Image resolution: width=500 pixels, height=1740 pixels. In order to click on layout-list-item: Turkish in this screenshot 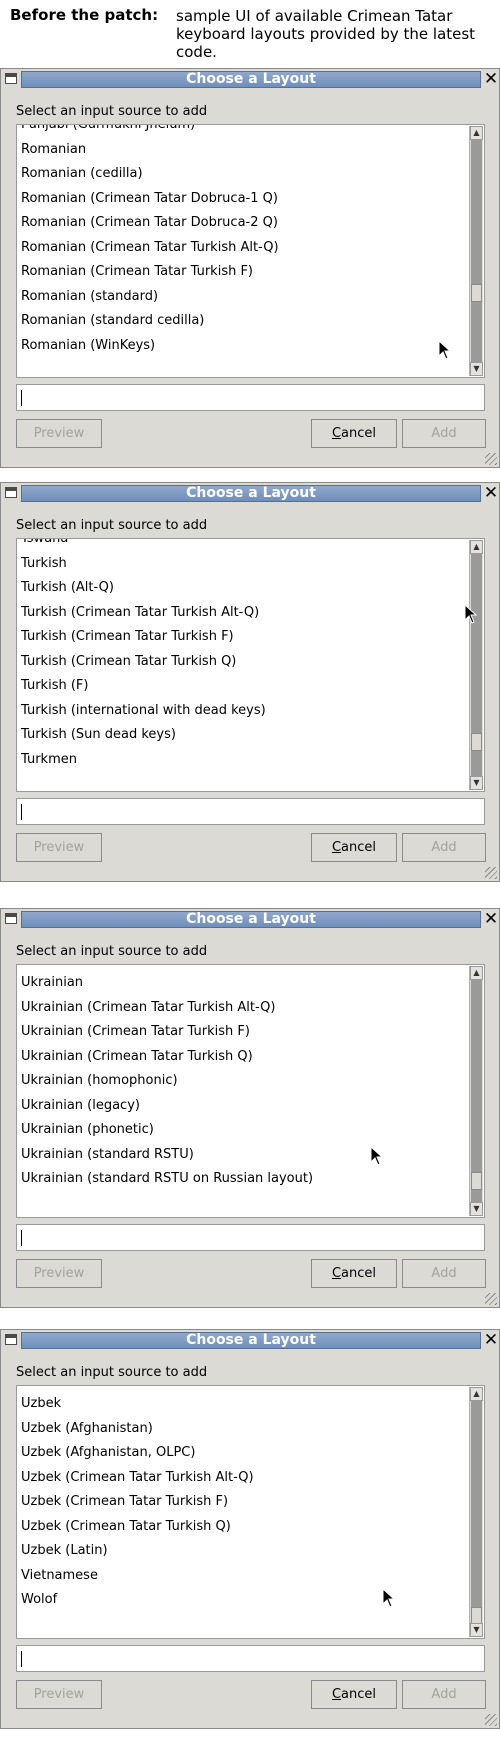, I will do `click(44, 564)`.